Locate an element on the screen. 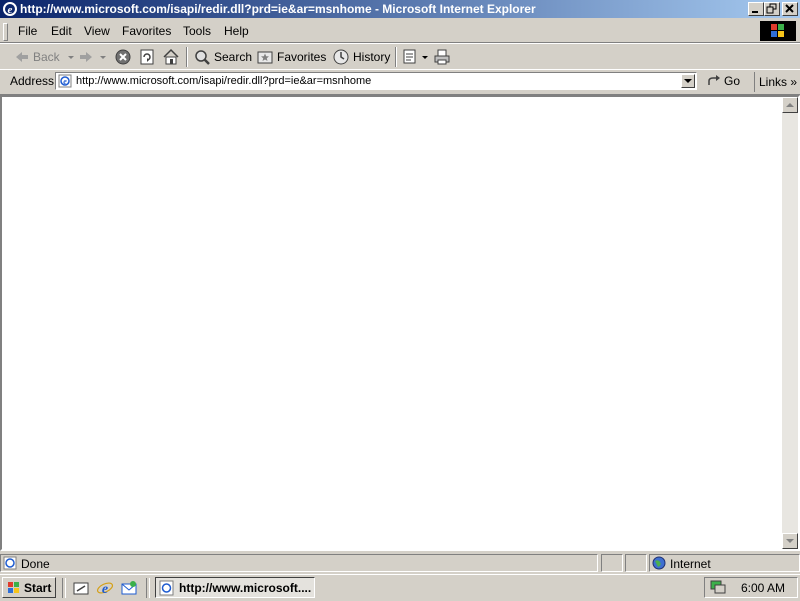  status-bar: Done Internet is located at coordinates (400, 563).